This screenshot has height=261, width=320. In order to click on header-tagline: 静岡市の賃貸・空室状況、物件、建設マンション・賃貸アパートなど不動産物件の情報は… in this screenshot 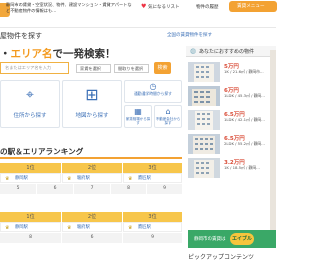, I will do `click(69, 7)`.